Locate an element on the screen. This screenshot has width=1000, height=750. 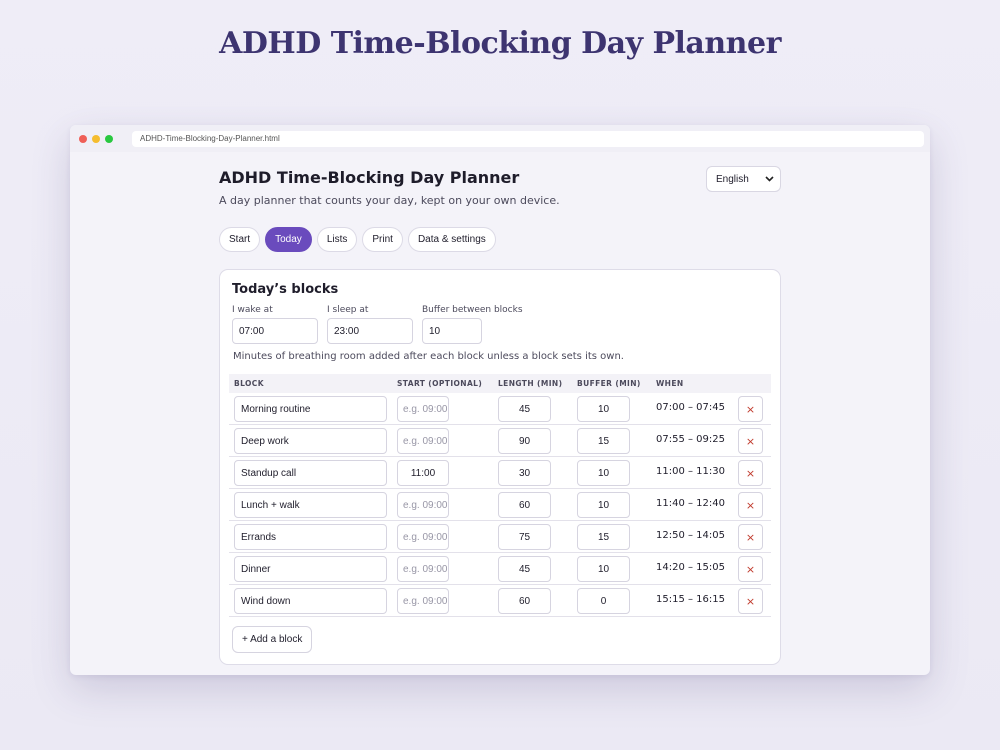
tab-bar: Start Today Lists Print Data & settings is located at coordinates (357, 239).